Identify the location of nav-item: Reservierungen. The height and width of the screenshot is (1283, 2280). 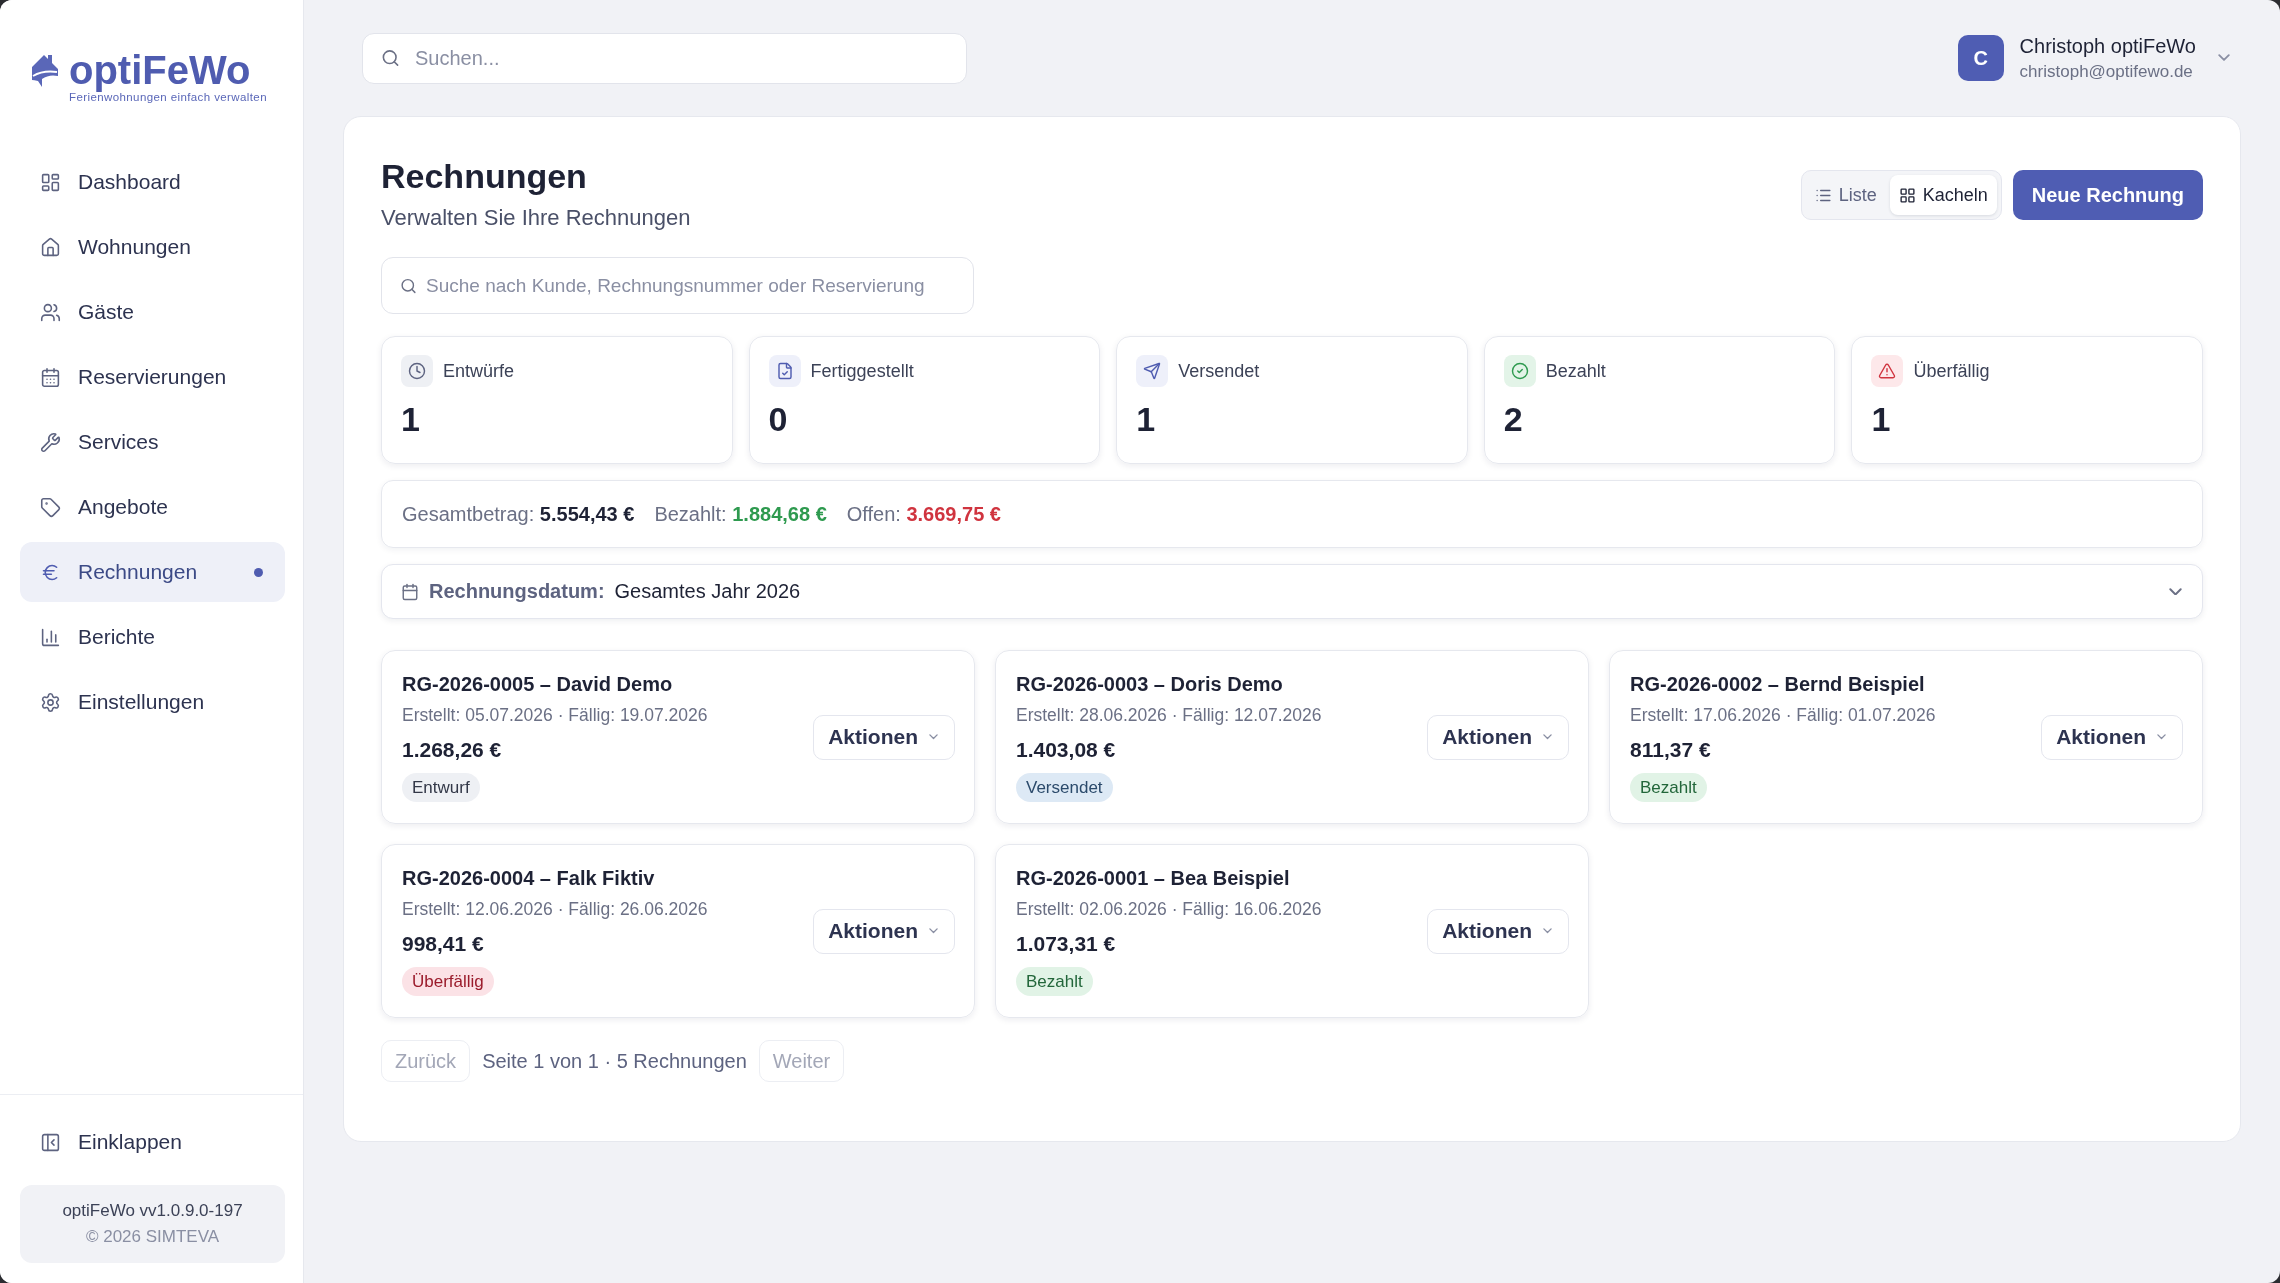
(152, 377).